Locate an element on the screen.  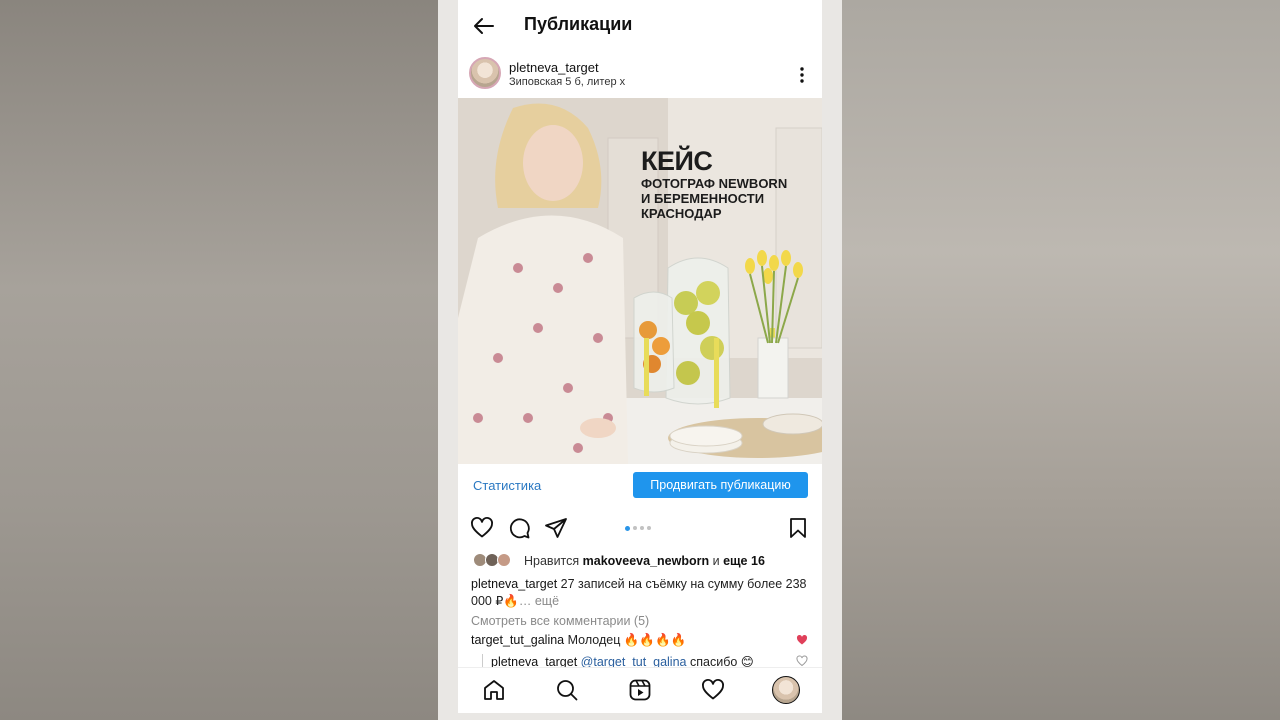
search-icon is located at coordinates (567, 690).